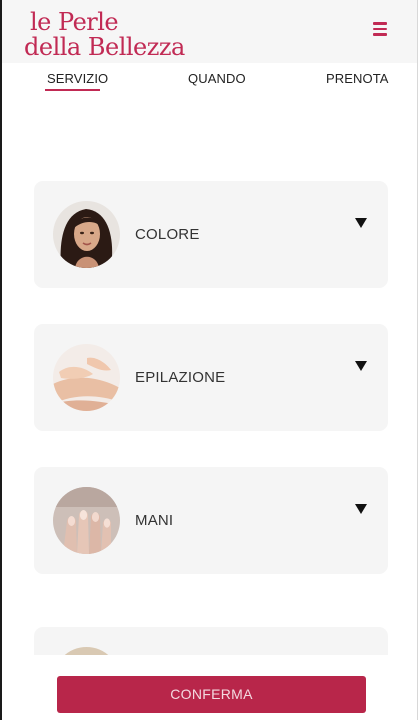 The image size is (418, 720). What do you see at coordinates (72, 90) in the screenshot?
I see `active-tab-indicator` at bounding box center [72, 90].